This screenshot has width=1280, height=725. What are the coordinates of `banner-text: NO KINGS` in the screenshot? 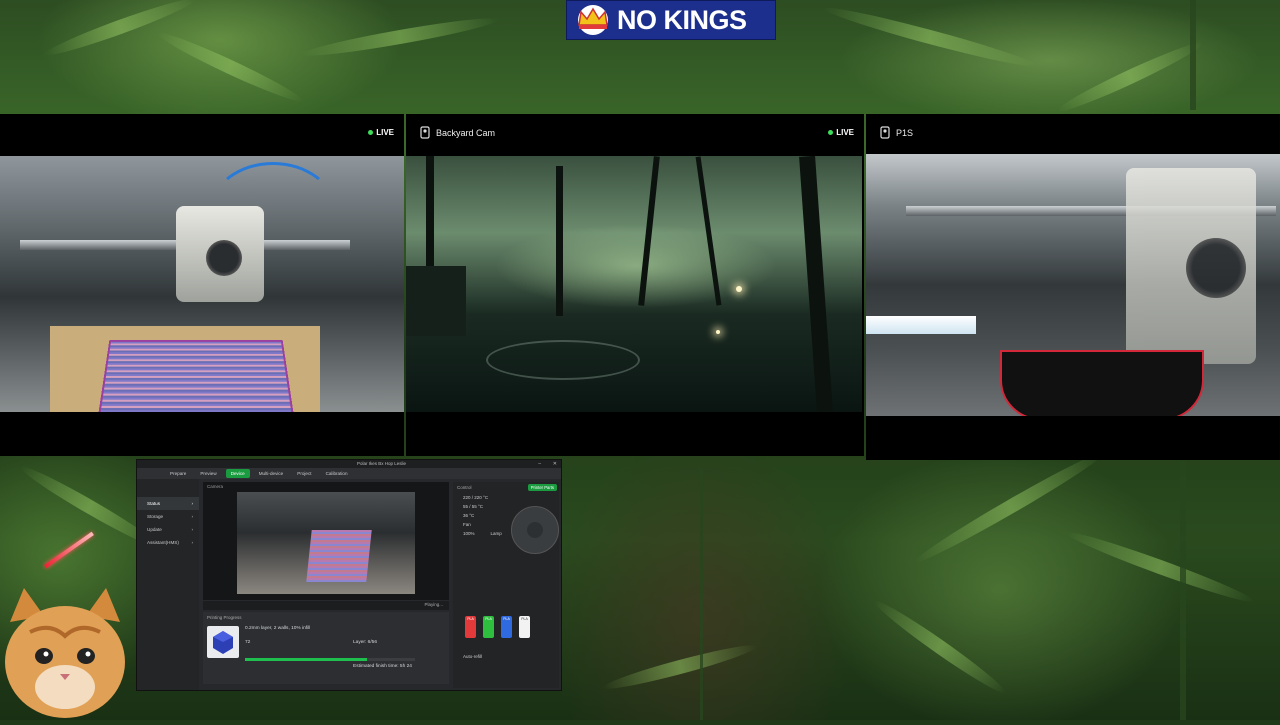 It's located at (682, 19).